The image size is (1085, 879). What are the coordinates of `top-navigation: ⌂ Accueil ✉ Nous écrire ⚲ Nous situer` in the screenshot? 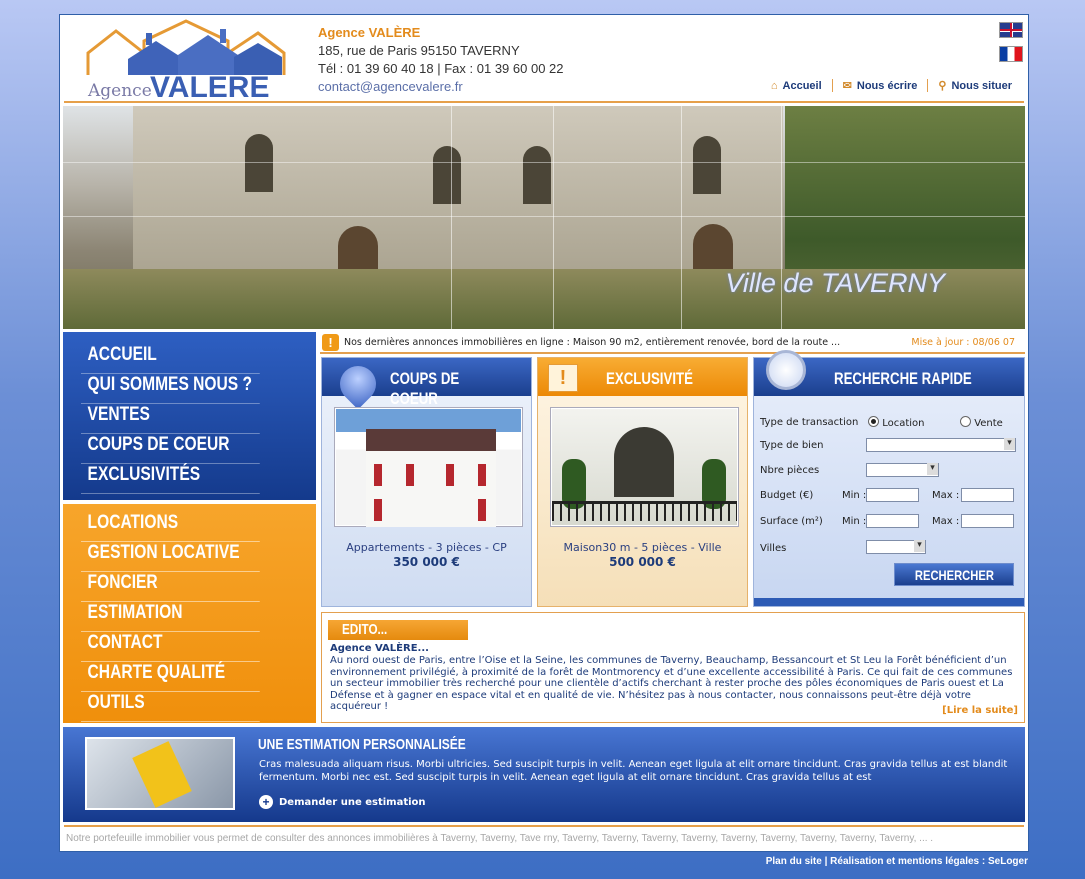 It's located at (891, 85).